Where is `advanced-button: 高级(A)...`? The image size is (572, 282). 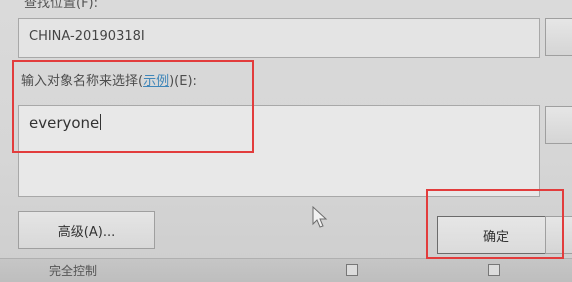
advanced-button: 高级(A)... is located at coordinates (86, 230).